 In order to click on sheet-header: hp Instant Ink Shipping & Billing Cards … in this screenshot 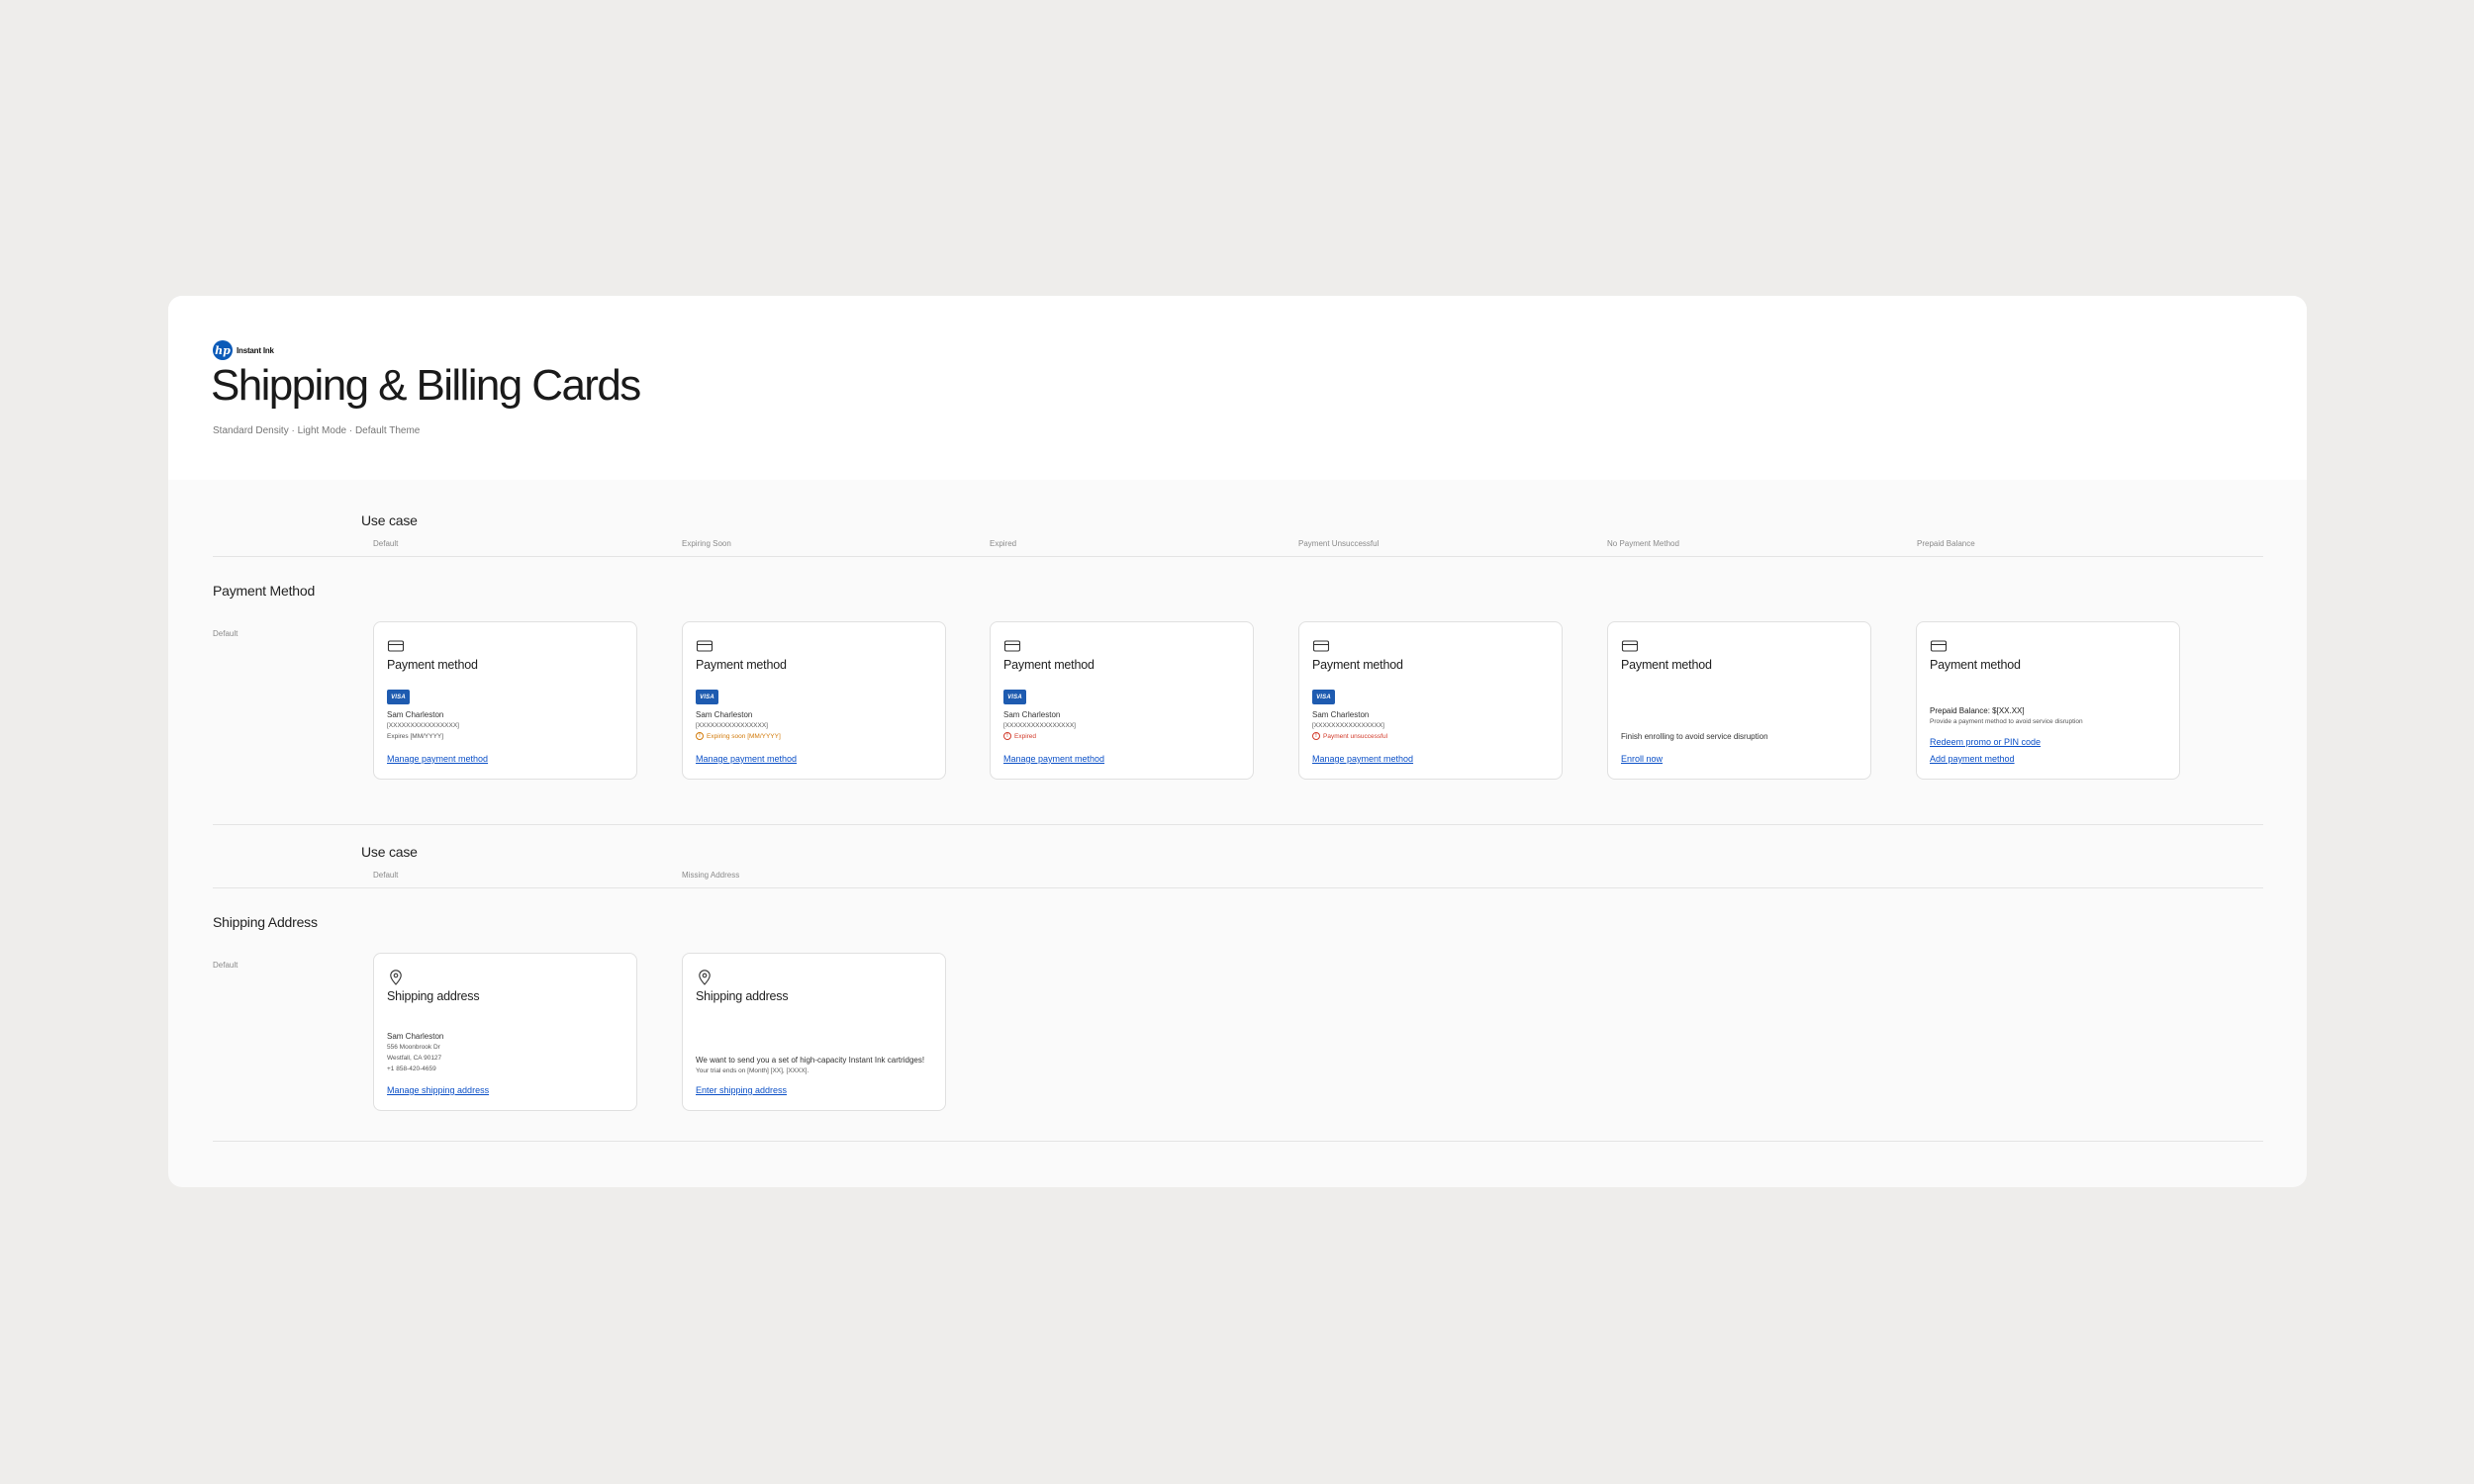, I will do `click(1237, 388)`.